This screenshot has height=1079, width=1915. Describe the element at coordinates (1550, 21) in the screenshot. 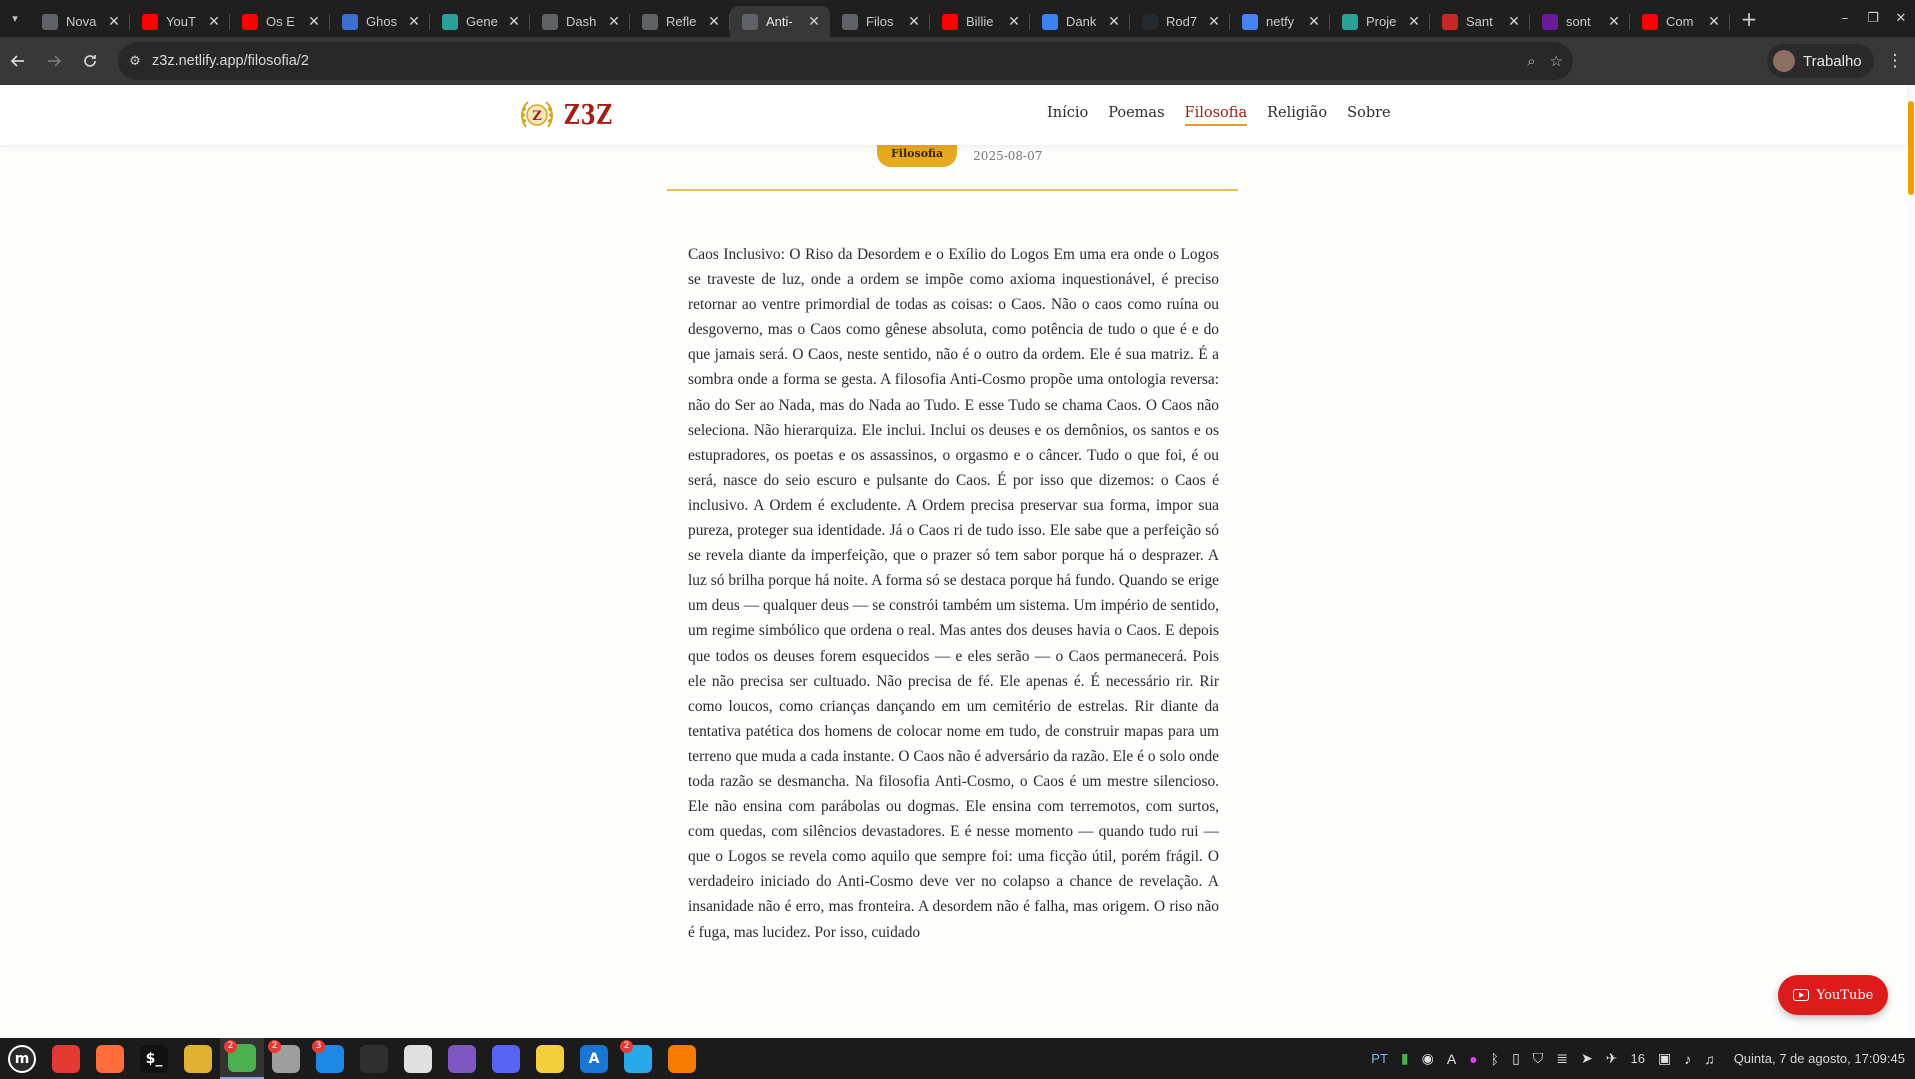

I see `pen-icon` at that location.